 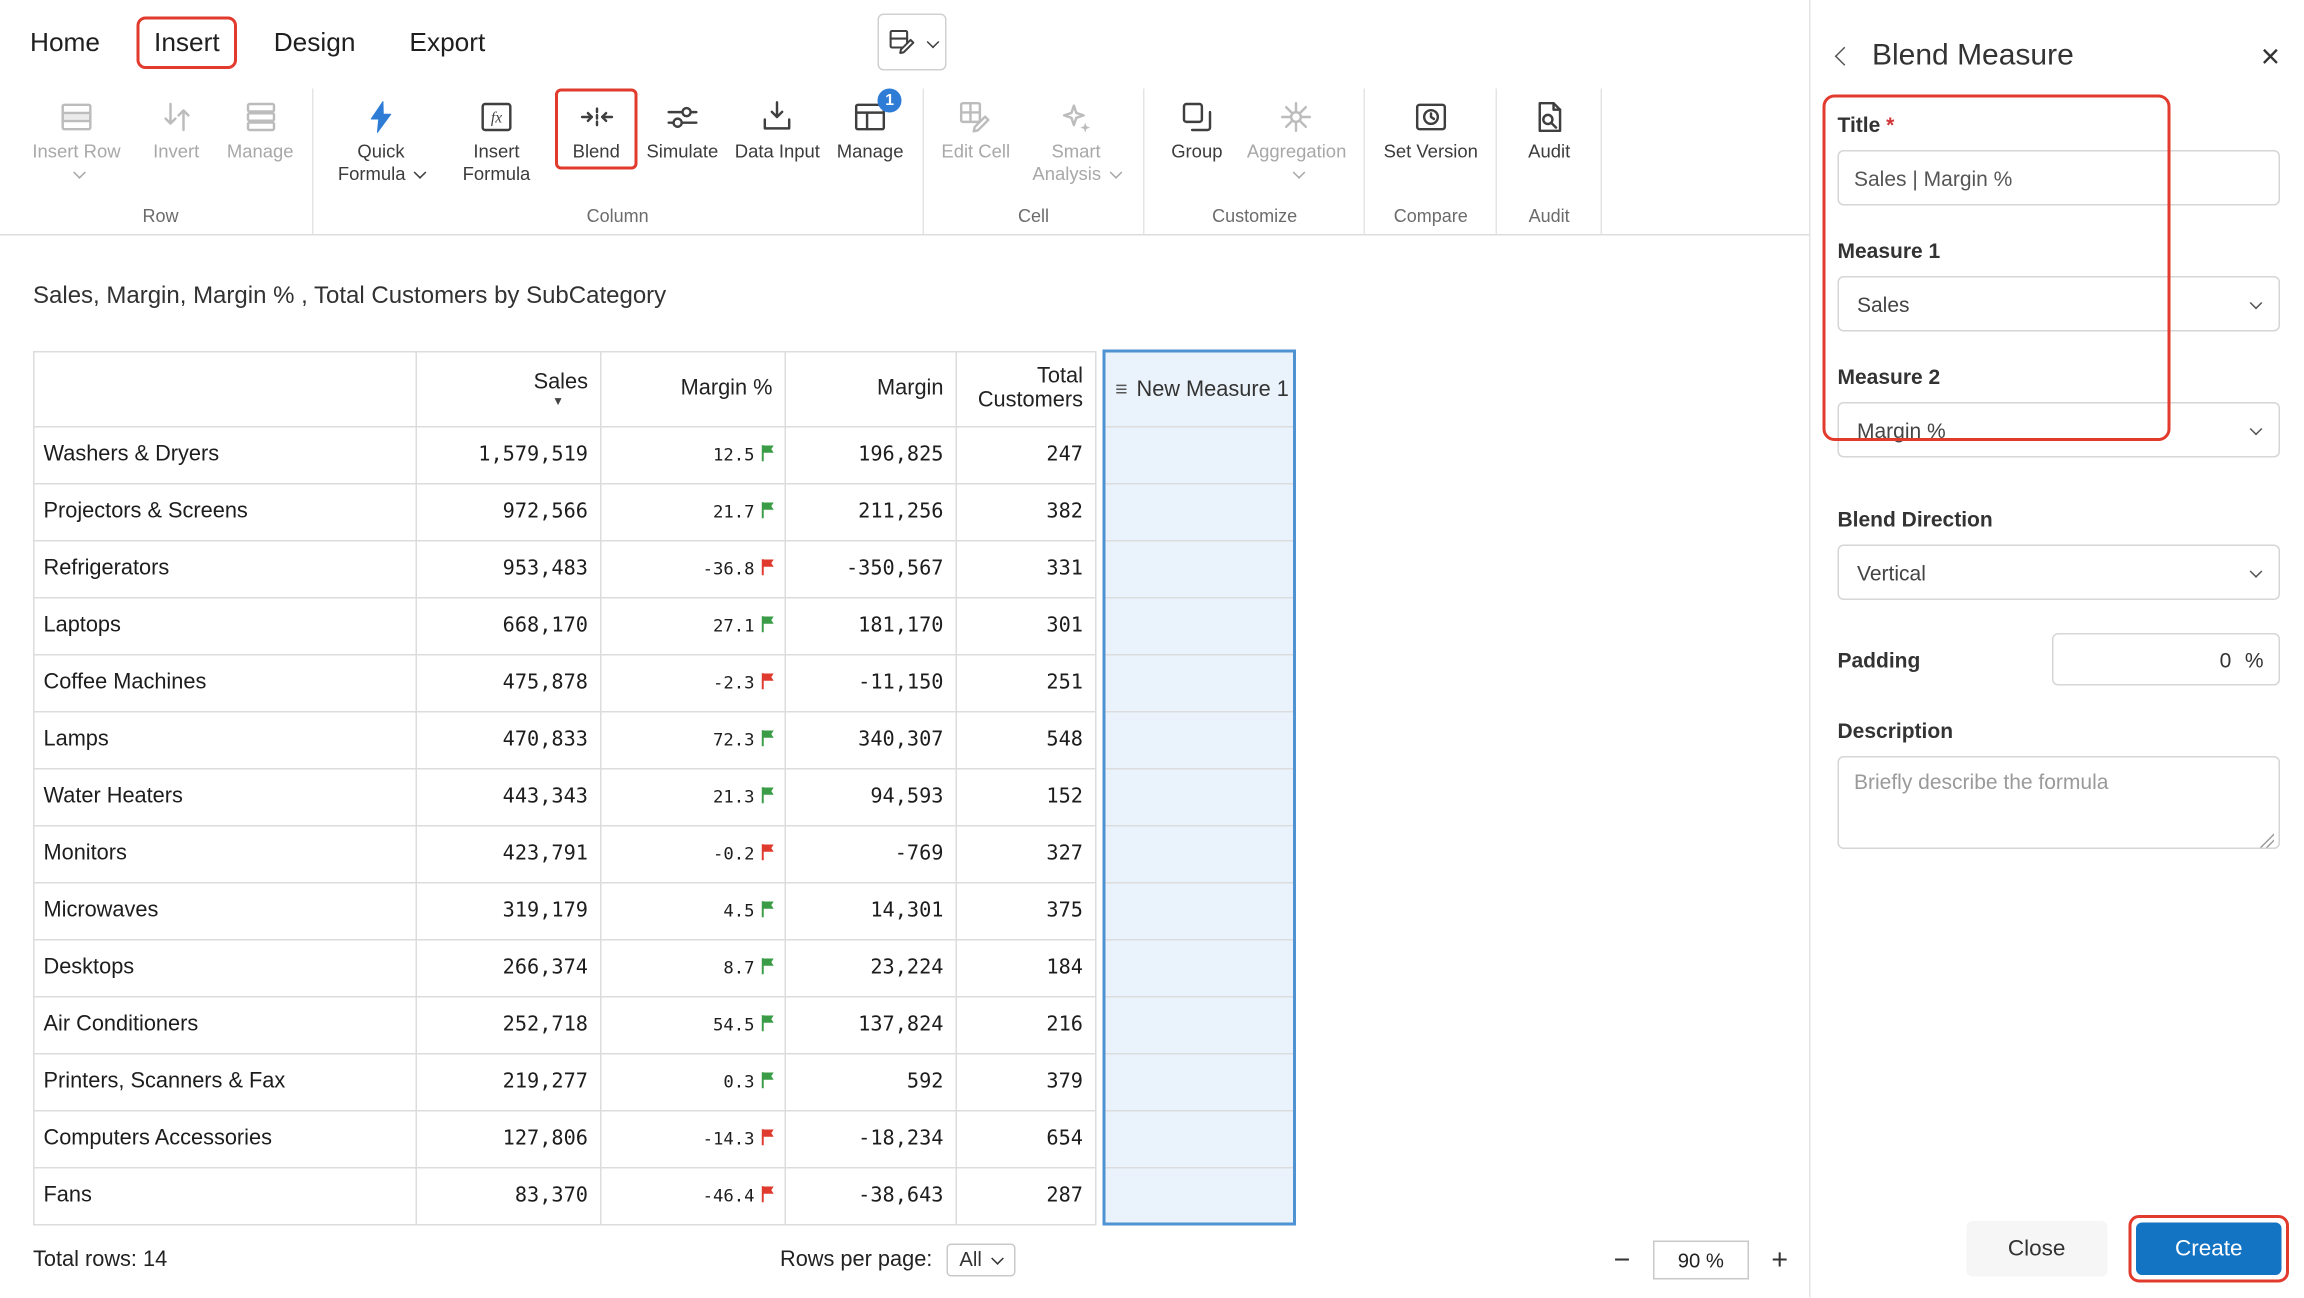 What do you see at coordinates (1549, 129) in the screenshot?
I see `ribbon-button-audit: Audit` at bounding box center [1549, 129].